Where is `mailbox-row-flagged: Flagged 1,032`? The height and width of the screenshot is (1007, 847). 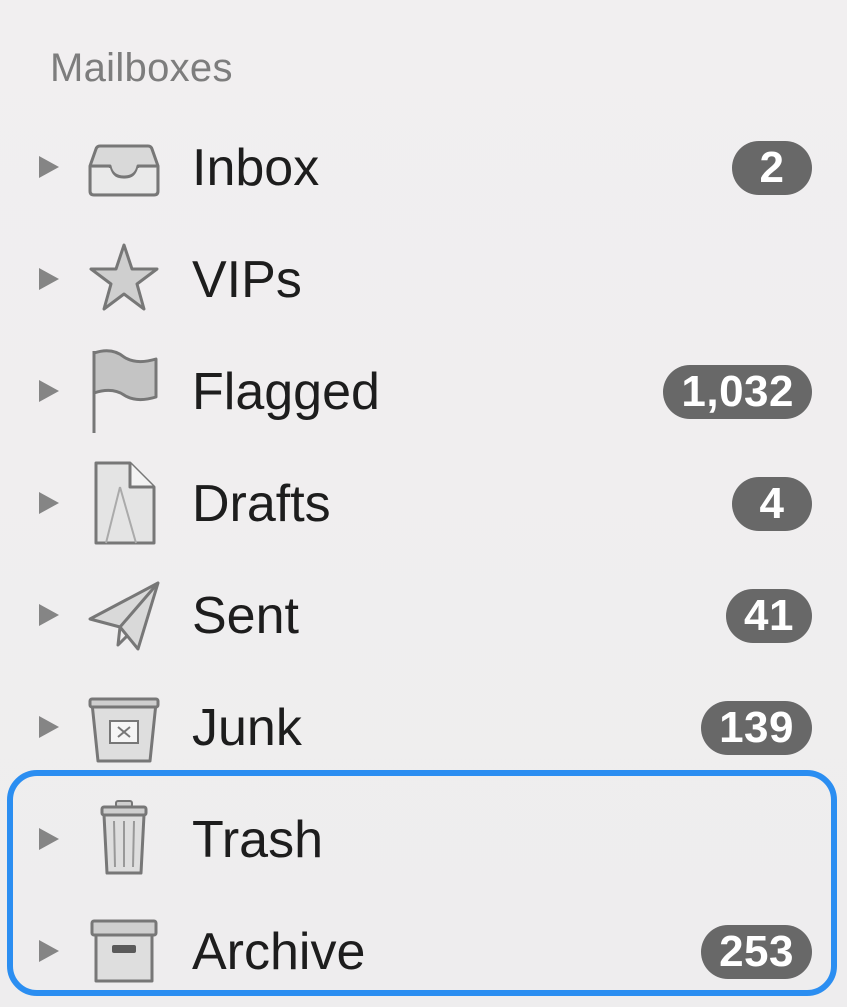 mailbox-row-flagged: Flagged 1,032 is located at coordinates (423, 390).